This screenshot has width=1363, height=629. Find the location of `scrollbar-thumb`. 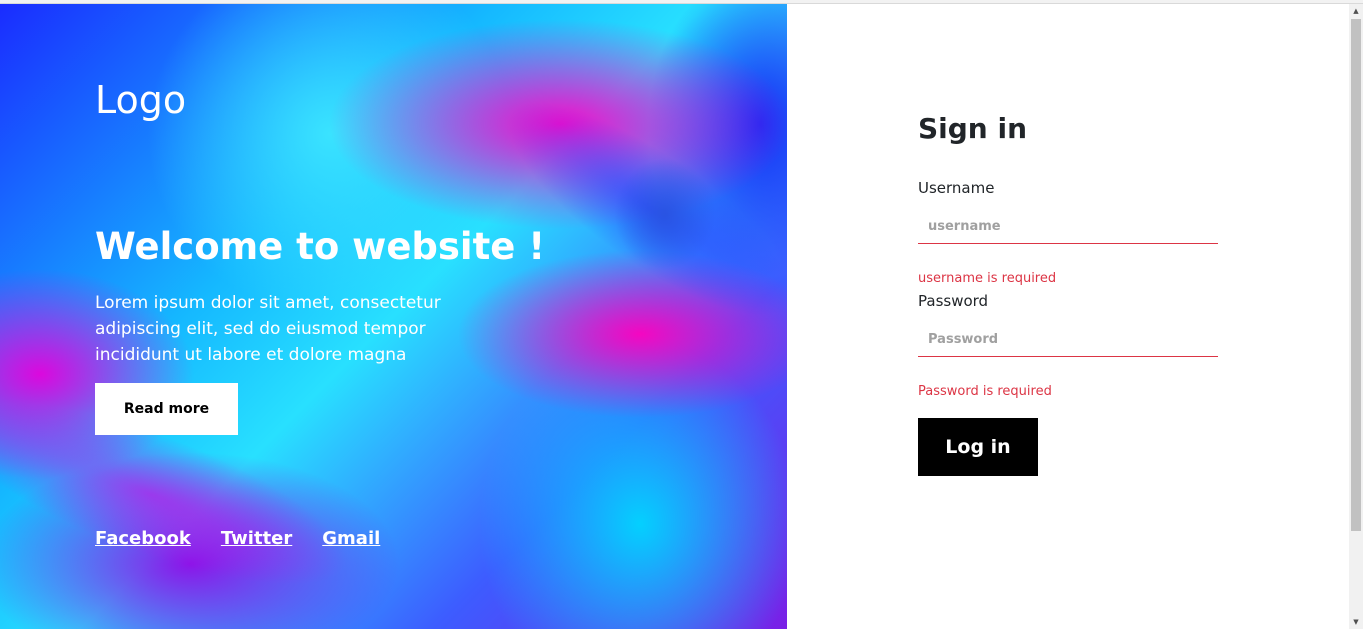

scrollbar-thumb is located at coordinates (1356, 275).